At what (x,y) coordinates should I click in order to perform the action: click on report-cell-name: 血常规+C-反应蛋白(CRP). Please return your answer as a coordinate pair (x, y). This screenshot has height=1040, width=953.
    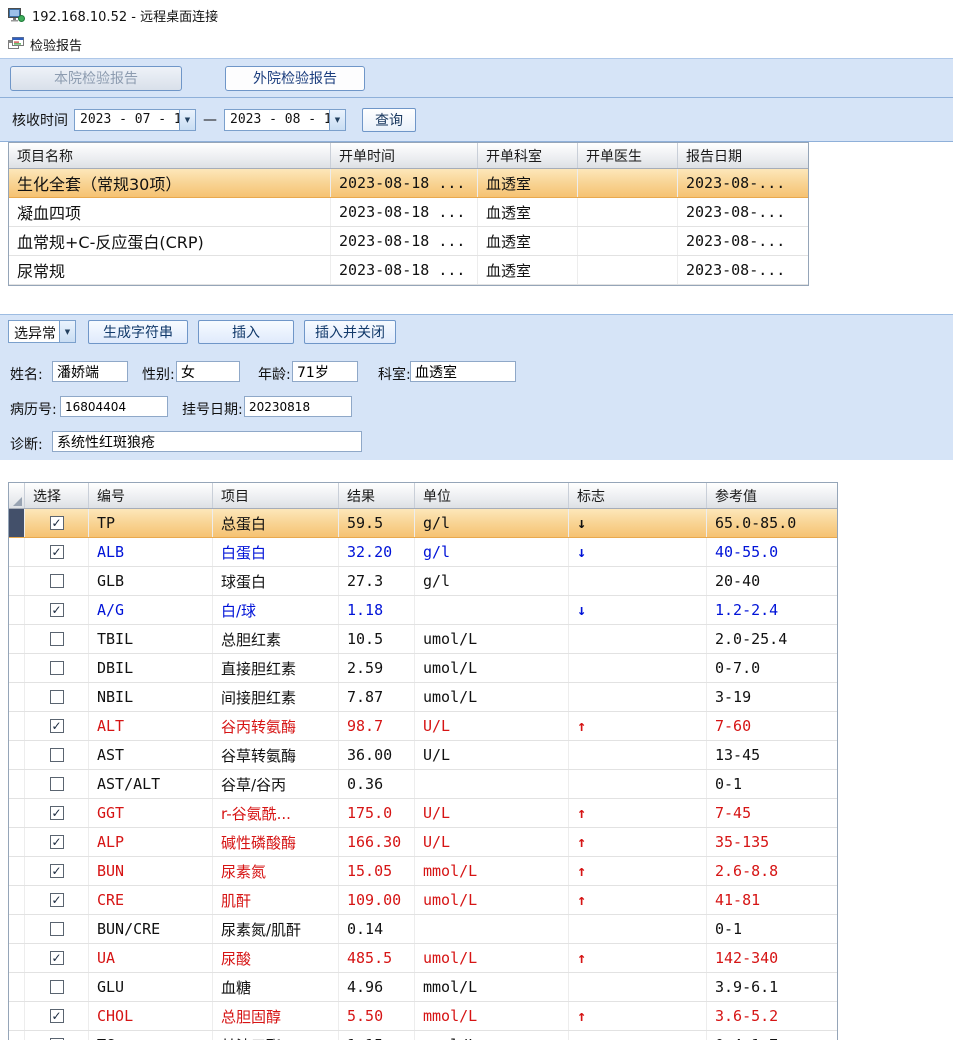
    Looking at the image, I should click on (170, 241).